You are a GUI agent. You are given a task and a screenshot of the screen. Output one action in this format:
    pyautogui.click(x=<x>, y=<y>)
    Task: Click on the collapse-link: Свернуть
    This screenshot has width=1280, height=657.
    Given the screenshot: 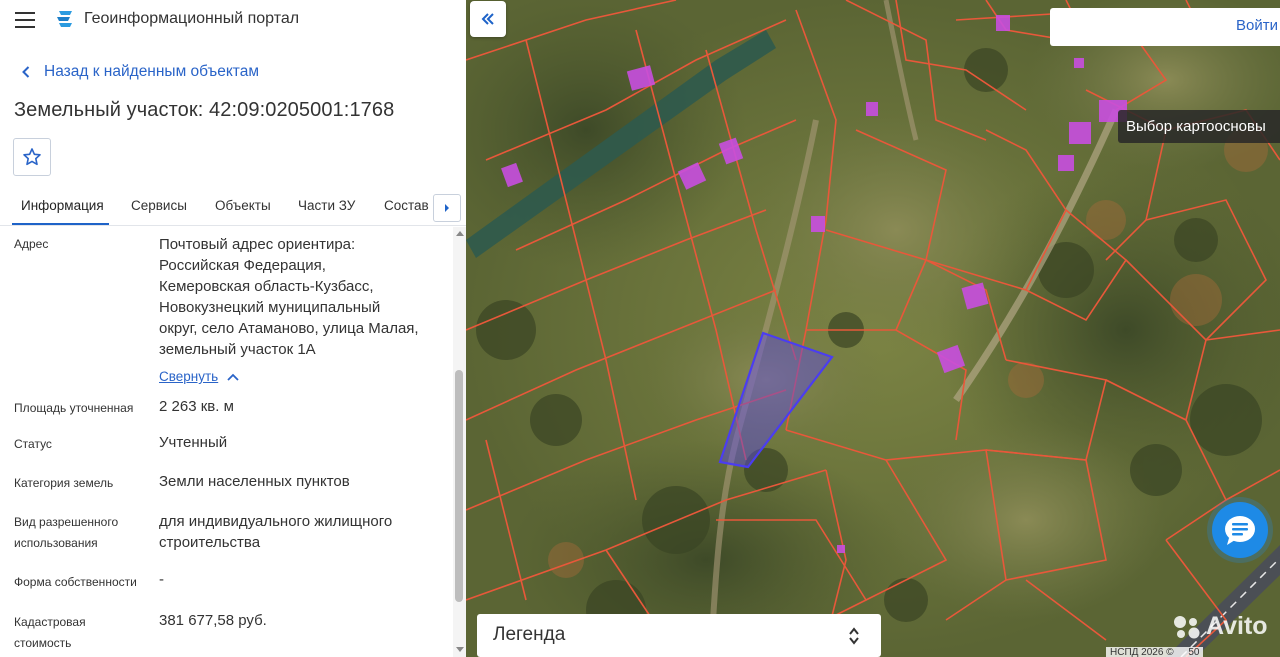 What is the action you would take?
    pyautogui.click(x=199, y=376)
    